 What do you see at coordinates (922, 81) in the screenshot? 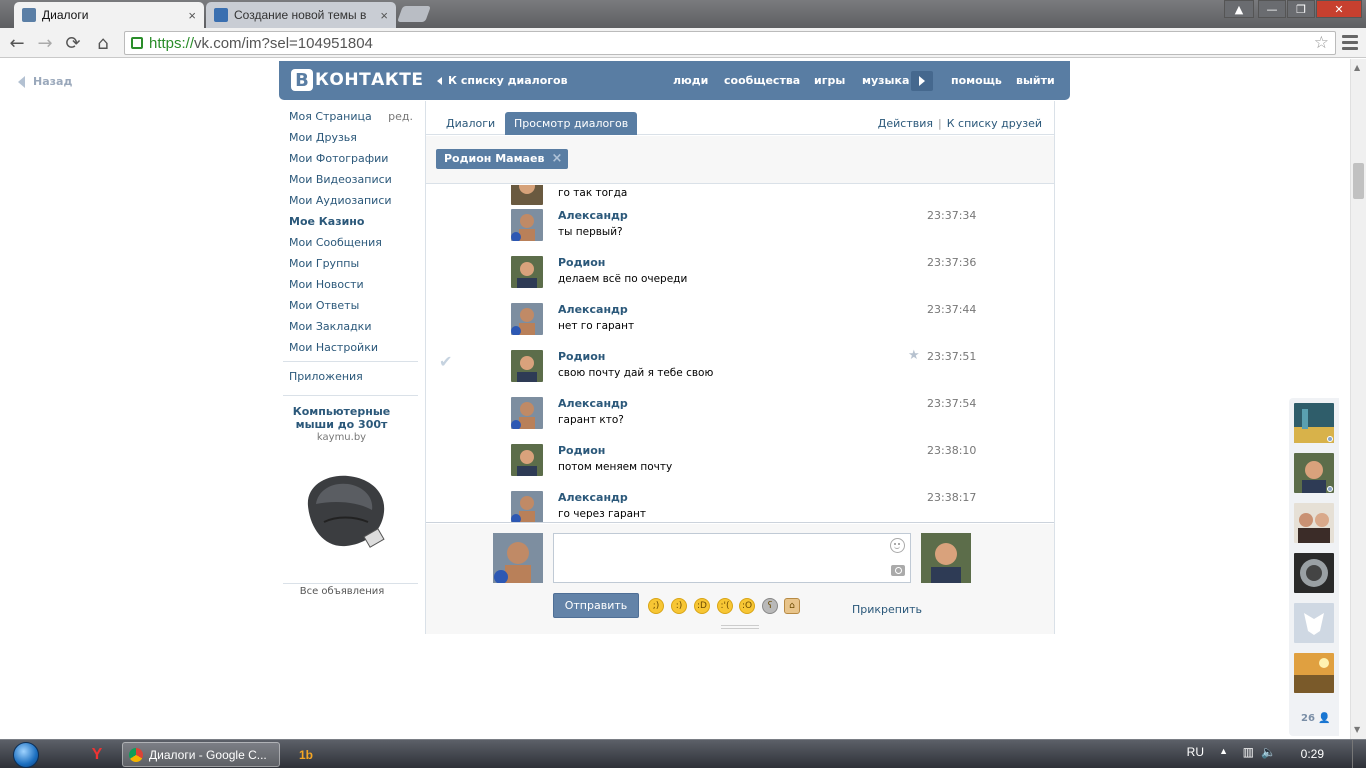
I see `music-play-button` at bounding box center [922, 81].